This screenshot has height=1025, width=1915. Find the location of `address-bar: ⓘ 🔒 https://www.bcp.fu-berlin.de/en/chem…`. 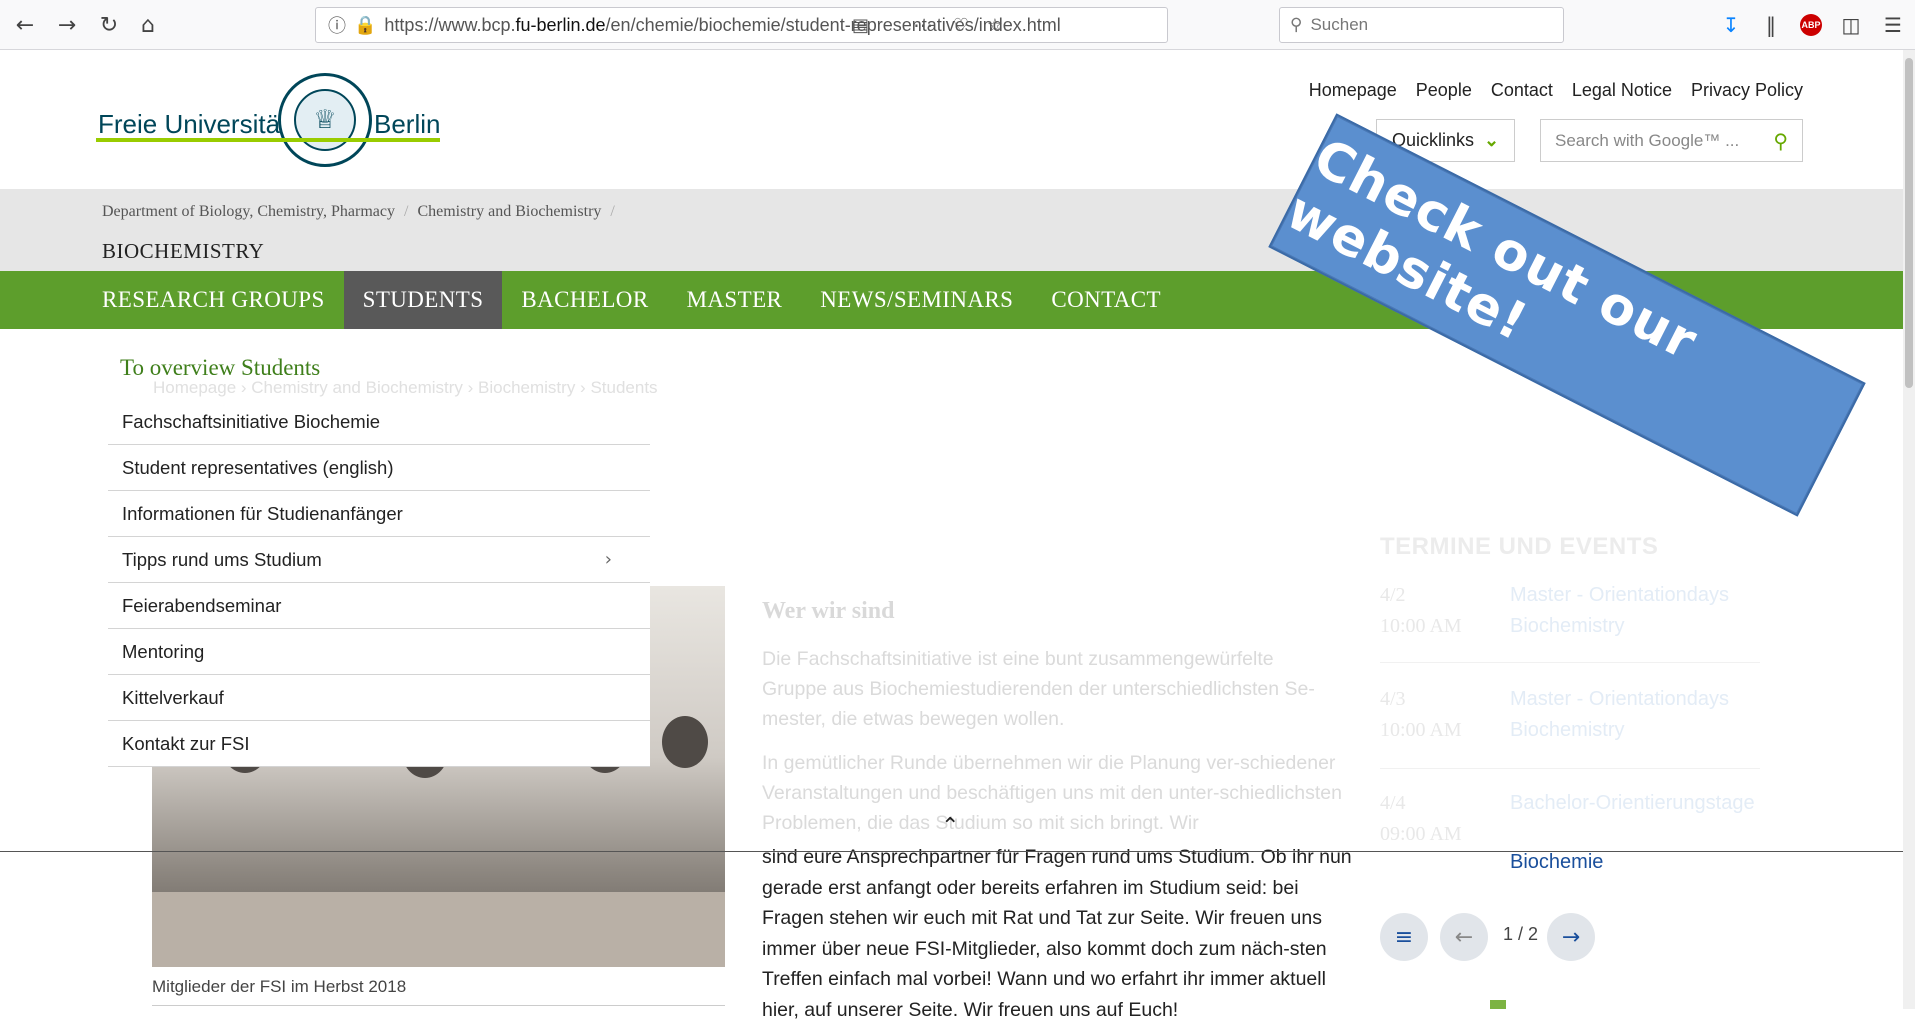

address-bar: ⓘ 🔒 https://www.bcp.fu-berlin.de/en/chem… is located at coordinates (741, 25).